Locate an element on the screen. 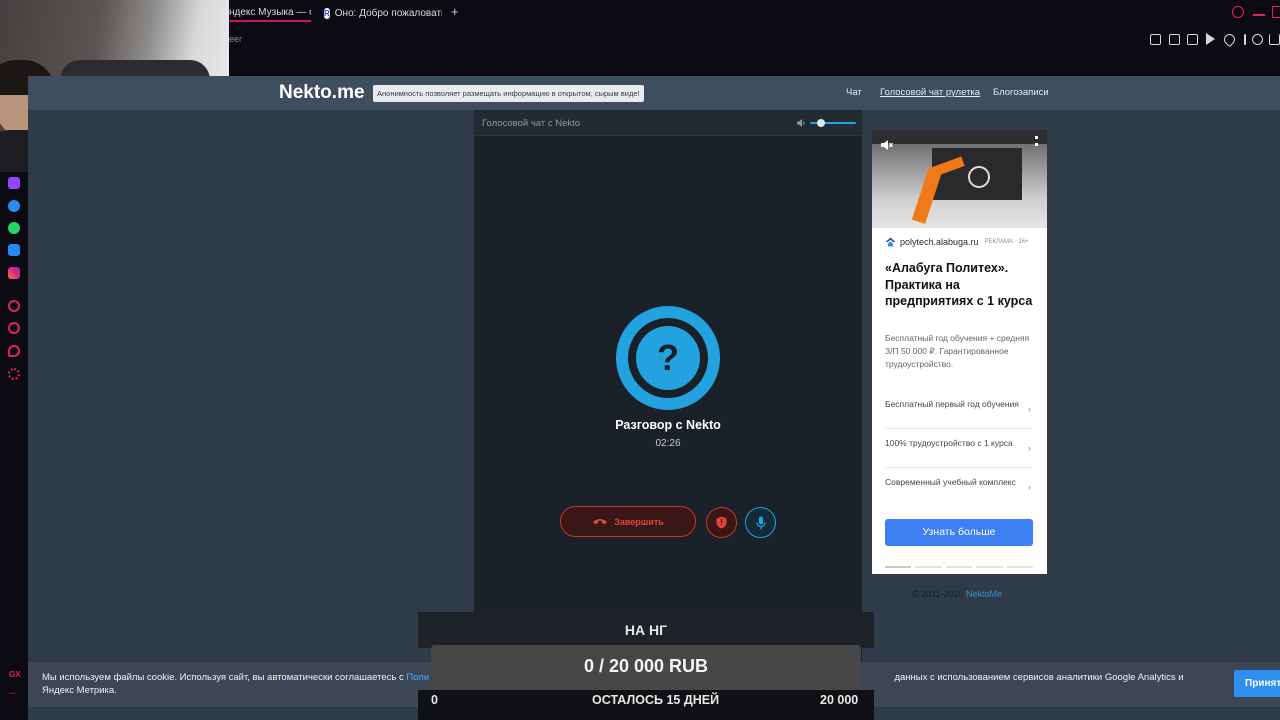  donation-goal-header: НА НГ is located at coordinates (646, 630).